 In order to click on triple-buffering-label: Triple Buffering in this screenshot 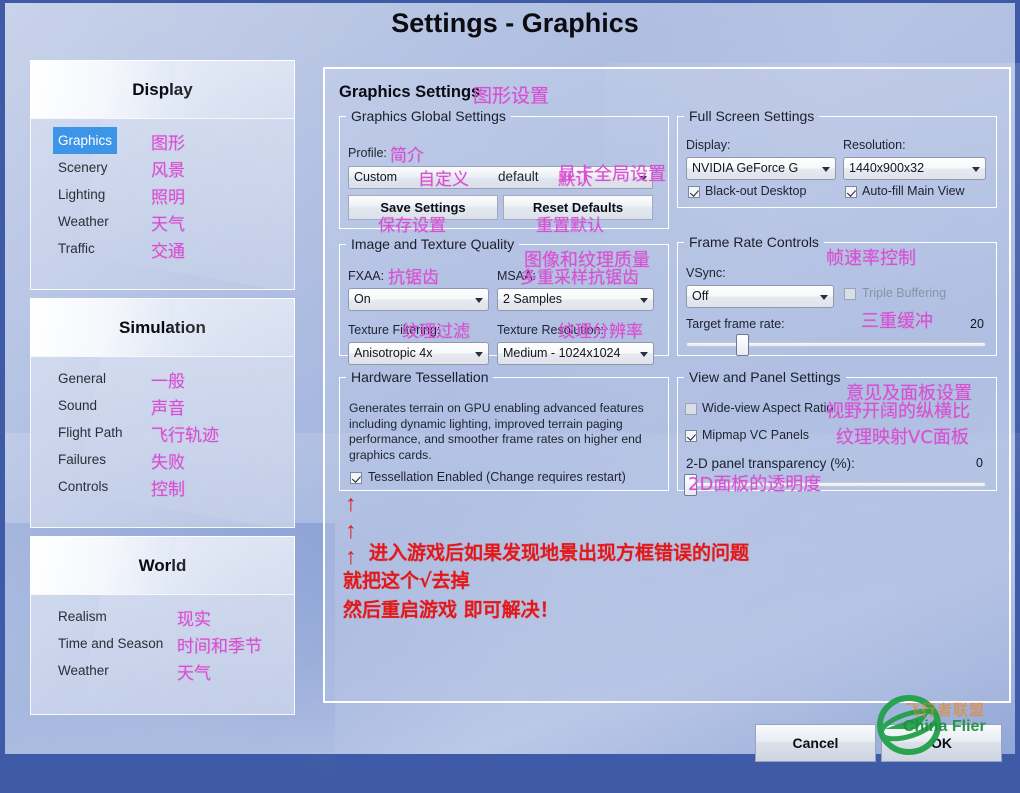, I will do `click(904, 293)`.